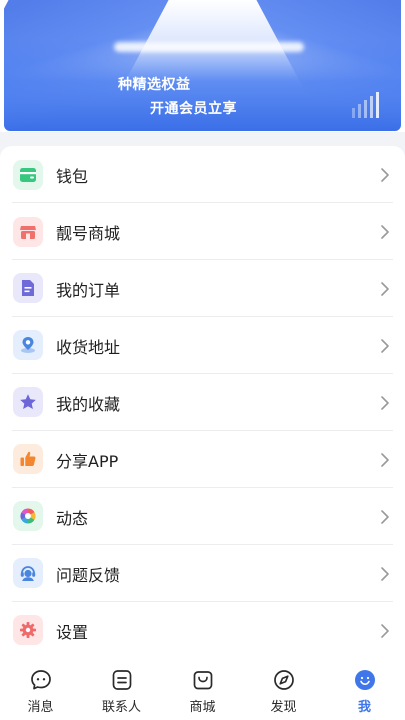  I want to click on tab-messages: 消息, so click(40, 689).